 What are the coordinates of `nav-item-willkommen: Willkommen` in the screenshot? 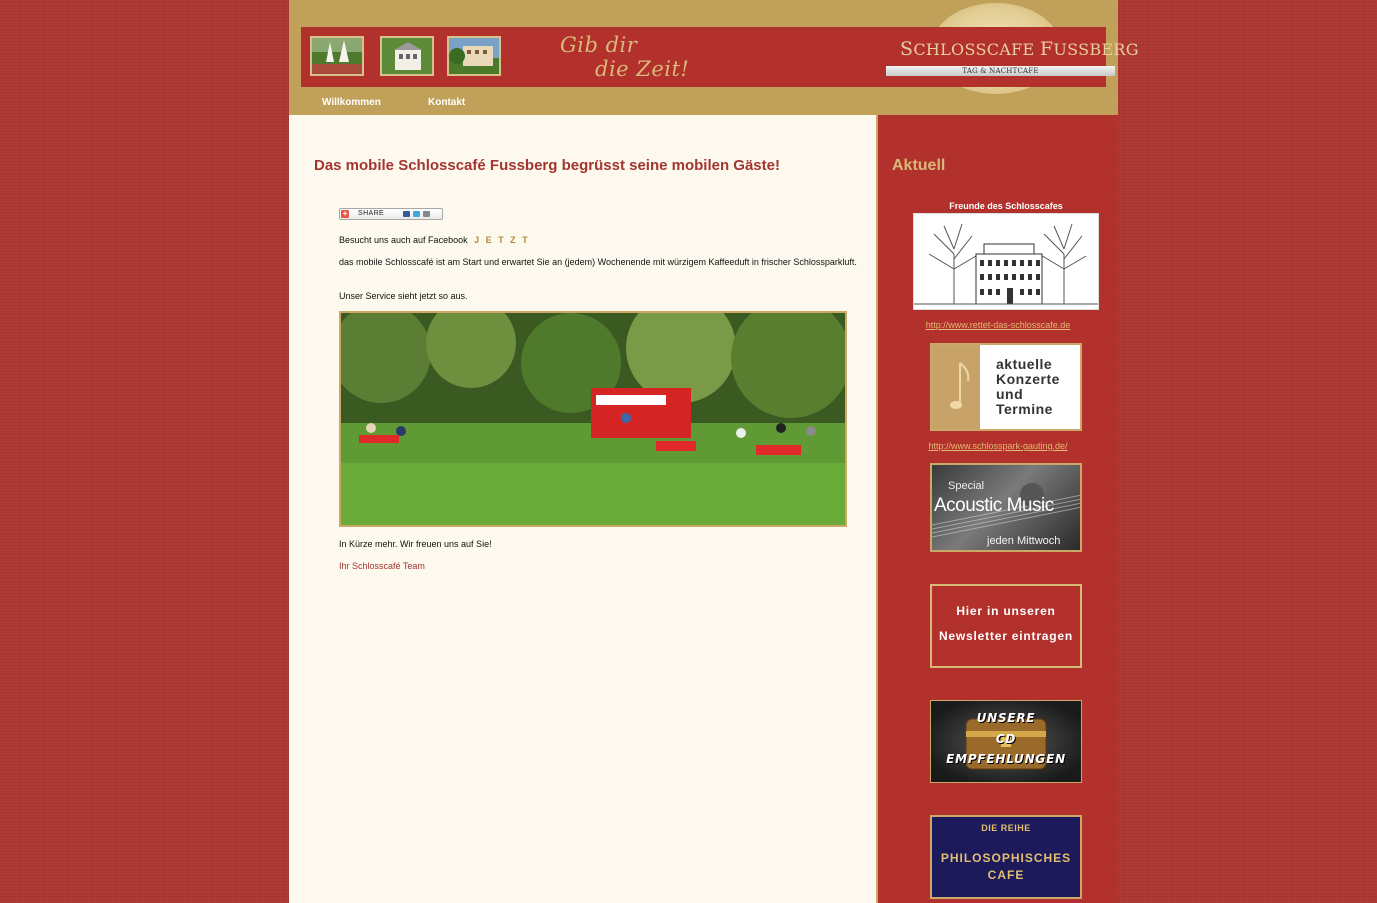 It's located at (351, 102).